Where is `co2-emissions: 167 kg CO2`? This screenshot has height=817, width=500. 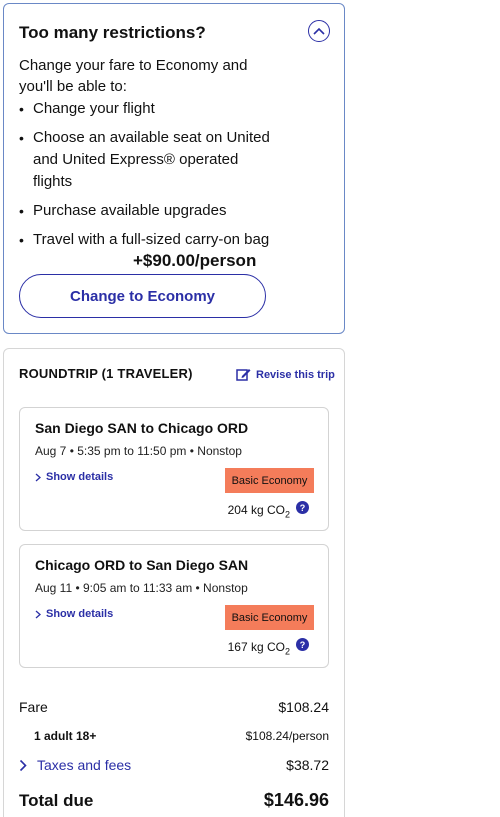
co2-emissions: 167 kg CO2 is located at coordinates (259, 648).